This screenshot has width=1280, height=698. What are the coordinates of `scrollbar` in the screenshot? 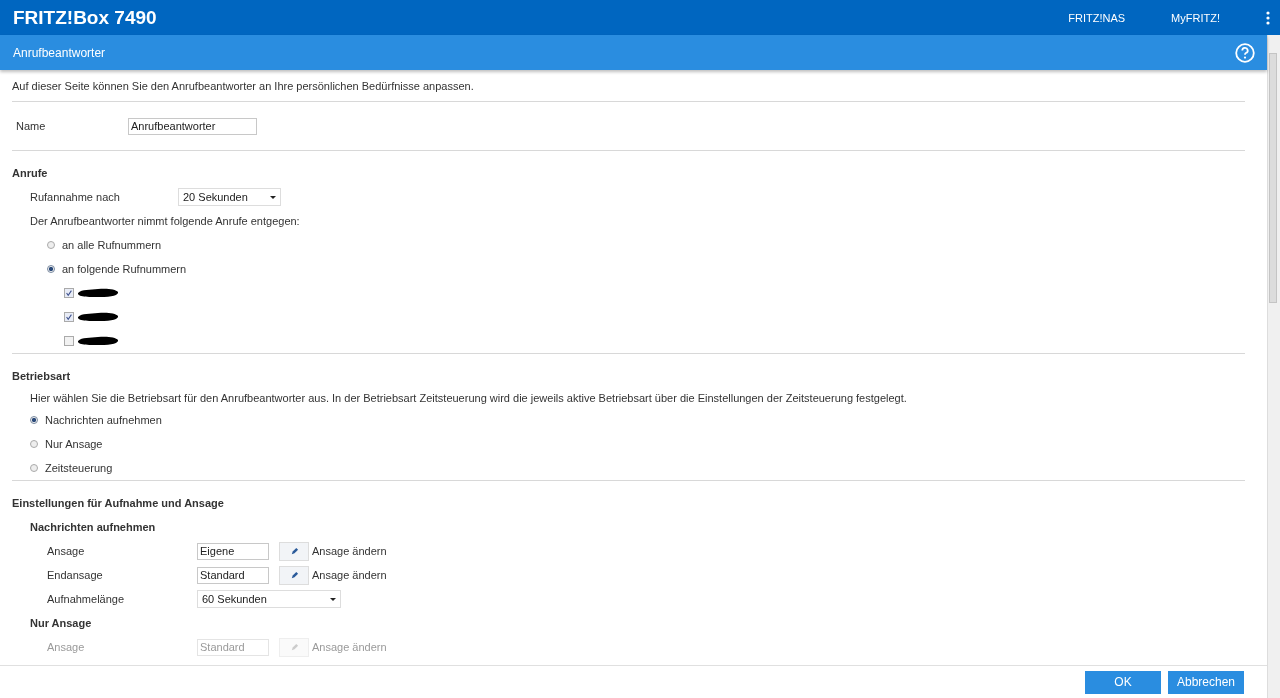 It's located at (1273, 366).